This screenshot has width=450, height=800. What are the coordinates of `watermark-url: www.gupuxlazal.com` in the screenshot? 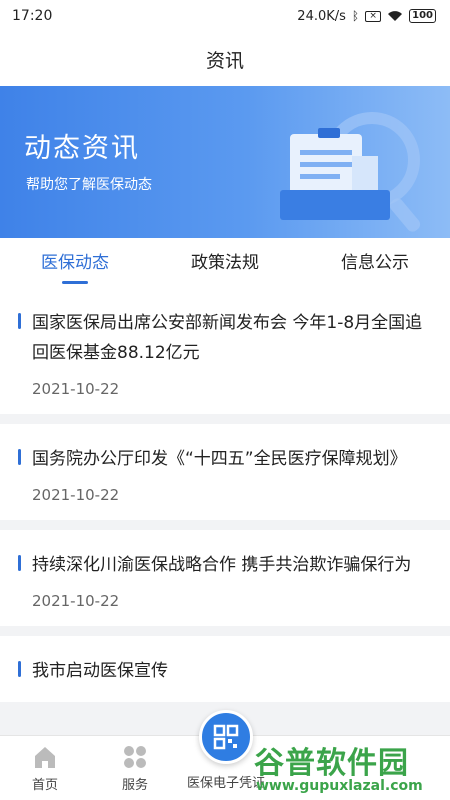 It's located at (339, 786).